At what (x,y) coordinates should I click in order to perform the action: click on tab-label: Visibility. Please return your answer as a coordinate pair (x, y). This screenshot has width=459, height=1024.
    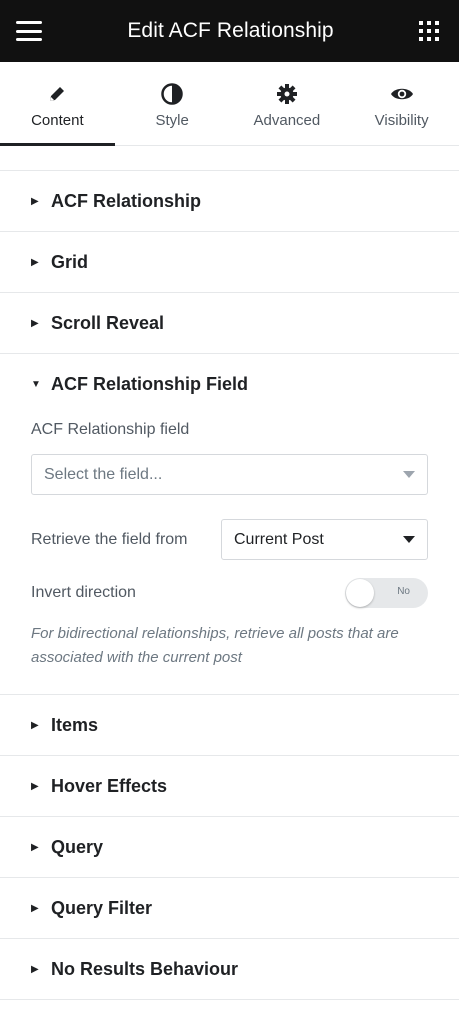
    Looking at the image, I should click on (401, 120).